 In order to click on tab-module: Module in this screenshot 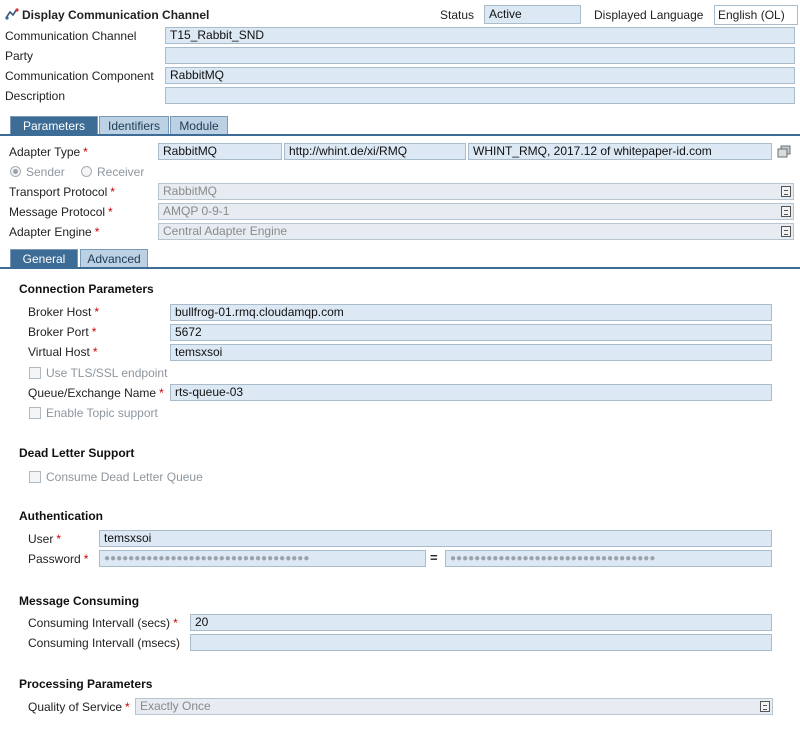, I will do `click(199, 125)`.